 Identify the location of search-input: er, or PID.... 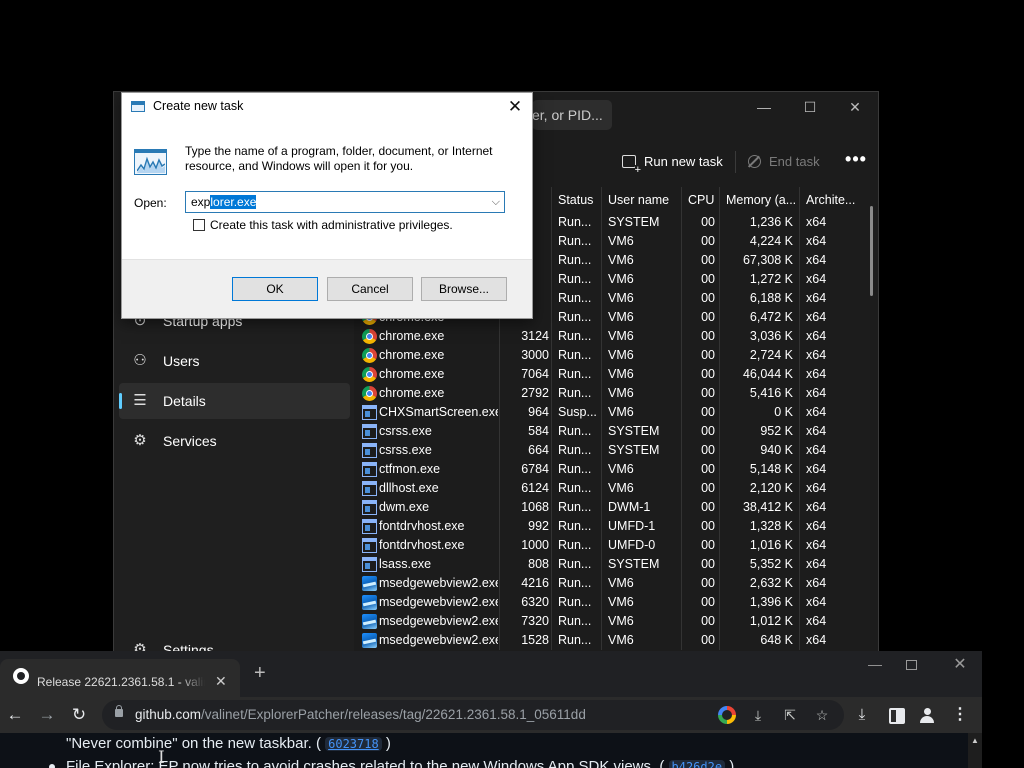
(572, 115).